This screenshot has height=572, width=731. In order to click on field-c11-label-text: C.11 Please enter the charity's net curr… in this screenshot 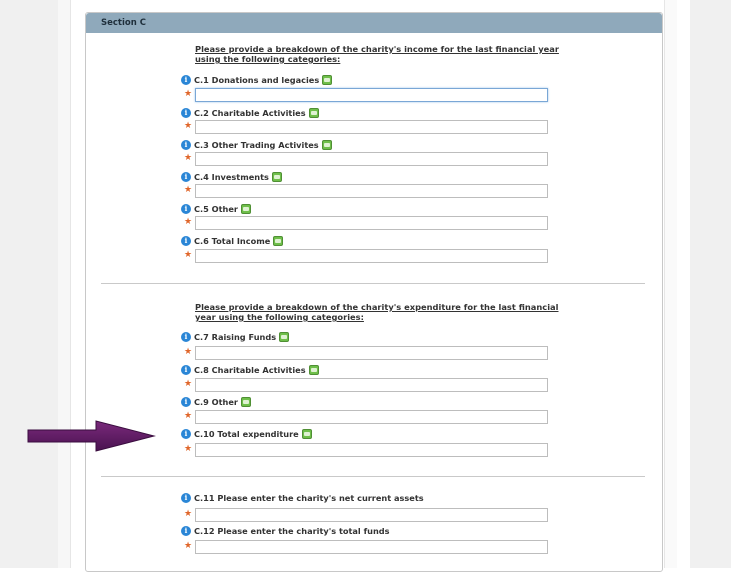, I will do `click(309, 498)`.